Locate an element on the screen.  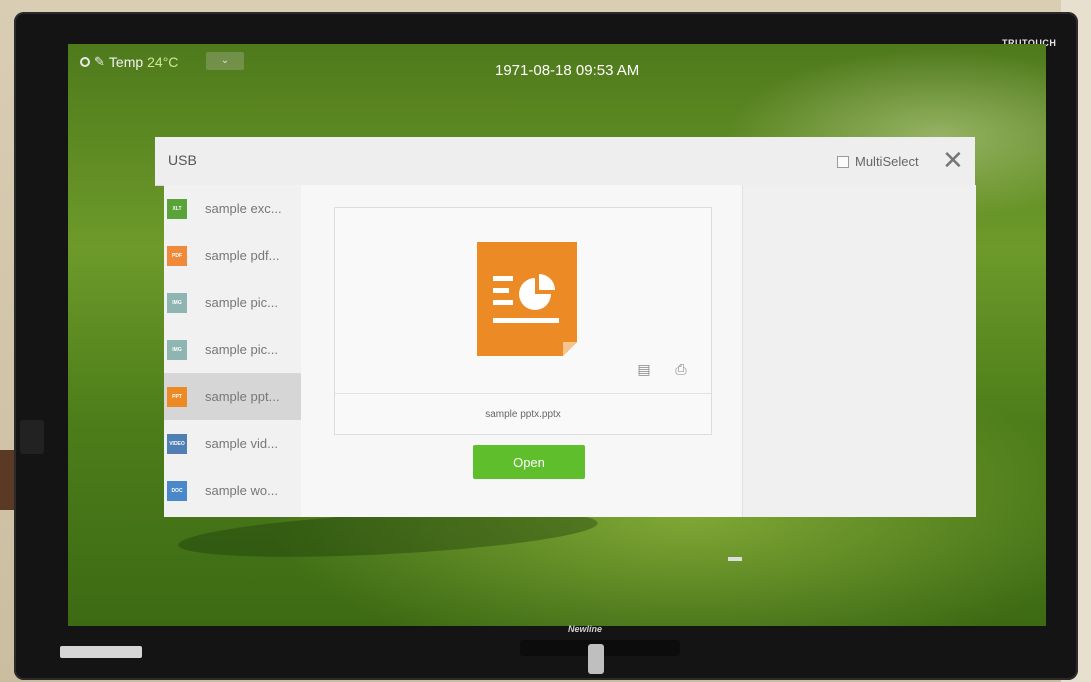
file-type-icon: PPT is located at coordinates (177, 396).